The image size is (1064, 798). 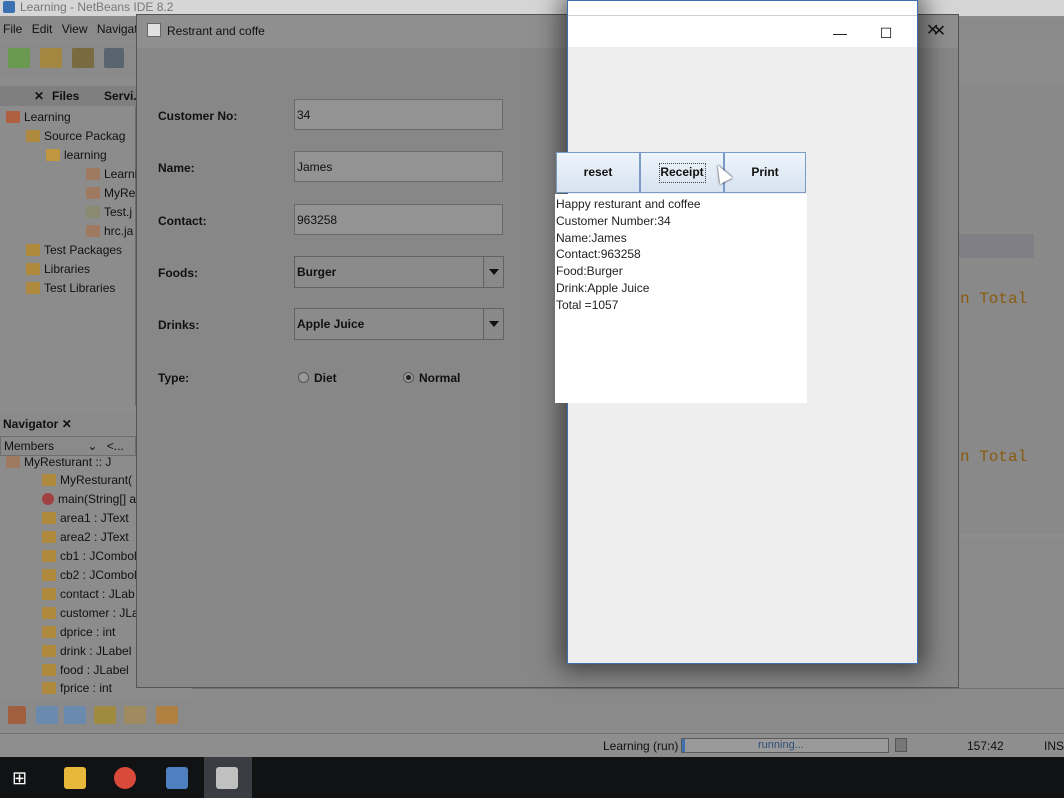 I want to click on tab-files: Files, so click(x=65, y=96).